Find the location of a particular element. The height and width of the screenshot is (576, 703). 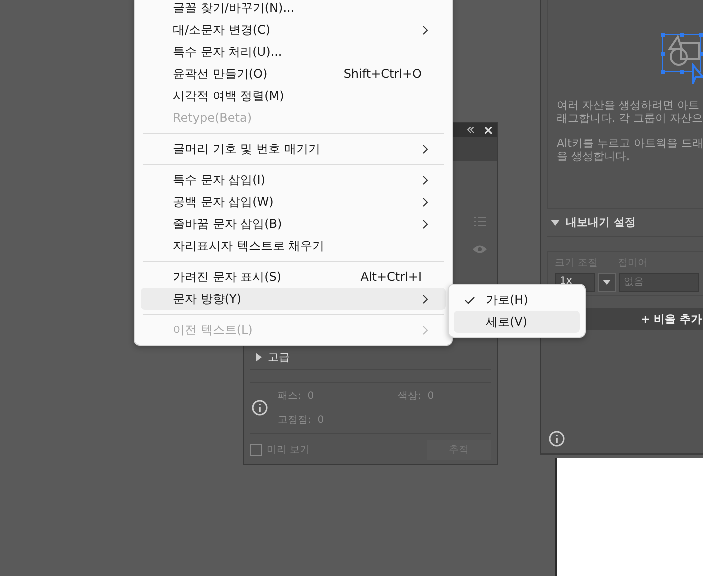

export-settings-label: 내보내기 설정 is located at coordinates (601, 222).